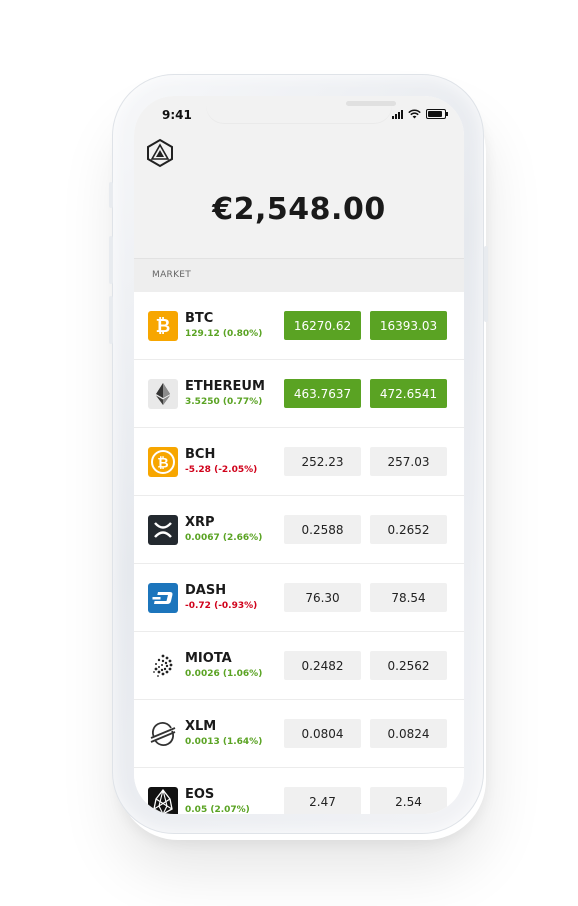 This screenshot has width=578, height=906. I want to click on coin-change: -5.28 (-2.05%), so click(221, 470).